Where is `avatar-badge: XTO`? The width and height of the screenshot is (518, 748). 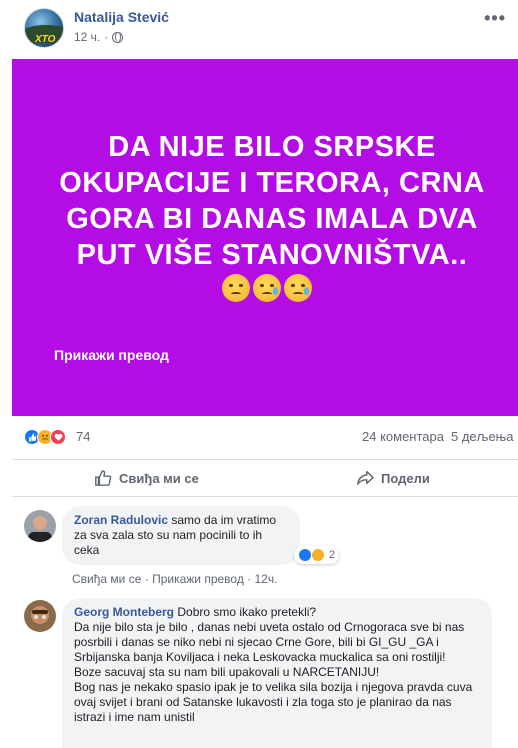
avatar-badge: XTO is located at coordinates (45, 39).